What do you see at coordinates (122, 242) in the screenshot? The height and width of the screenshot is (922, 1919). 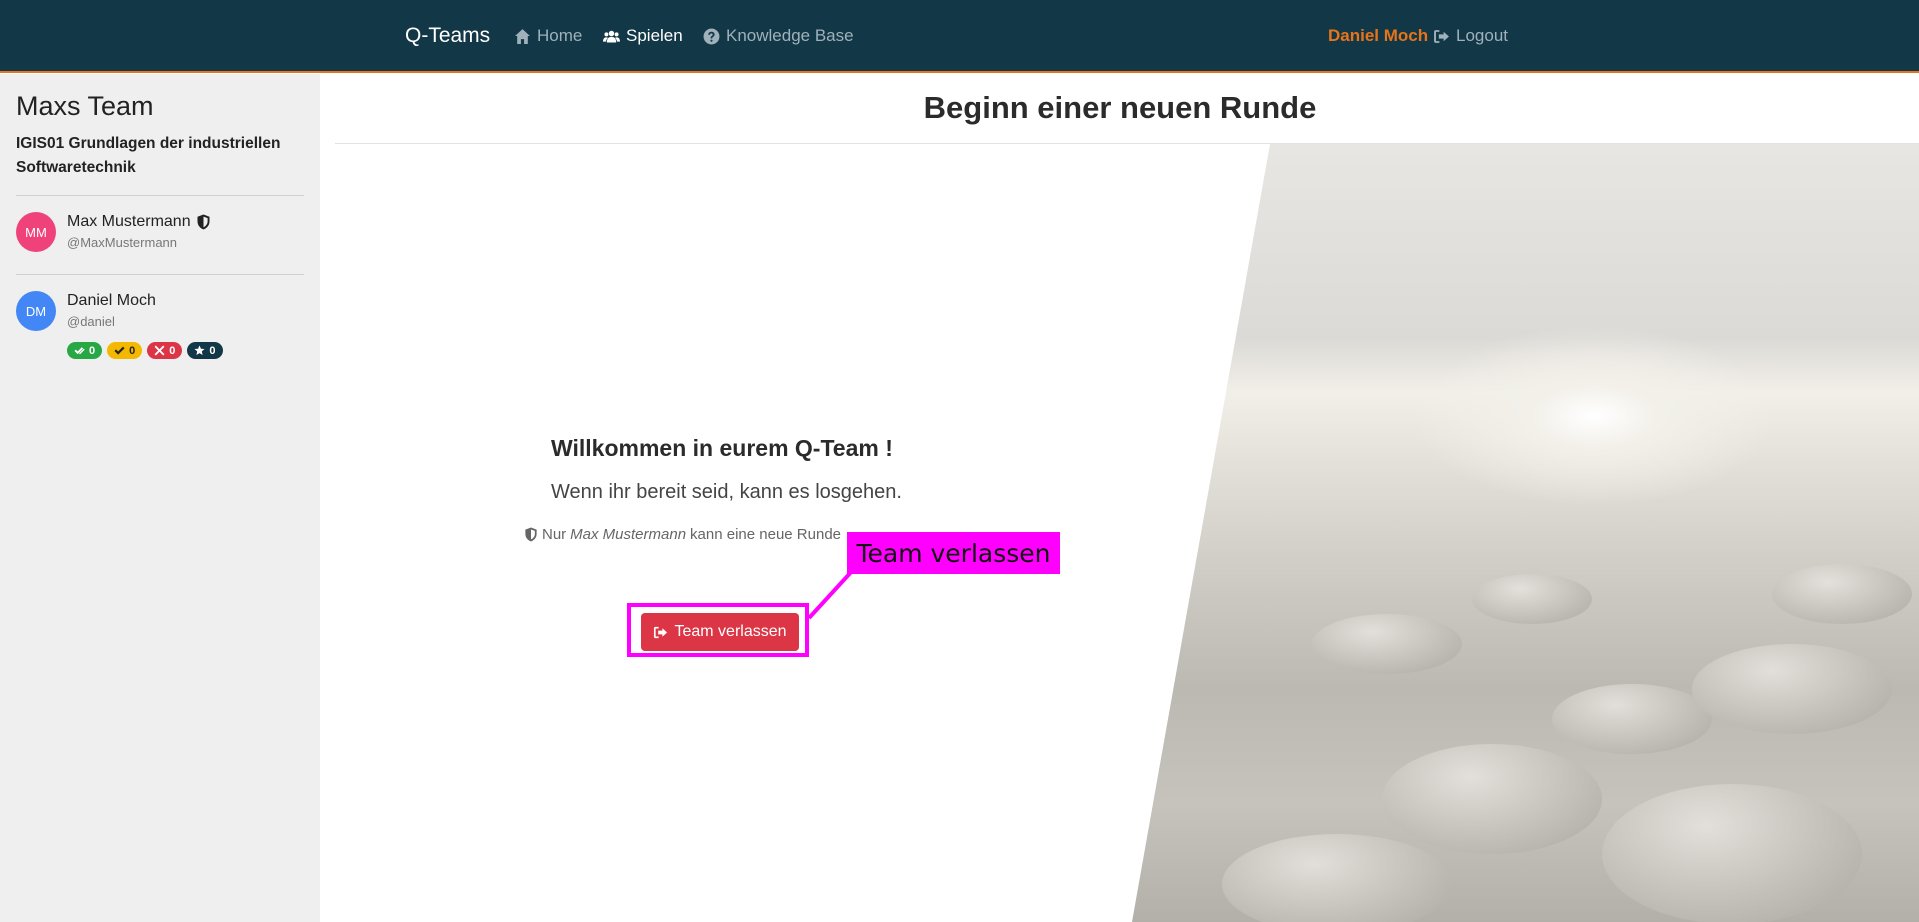 I see `member-handle: @MaxMustermann` at bounding box center [122, 242].